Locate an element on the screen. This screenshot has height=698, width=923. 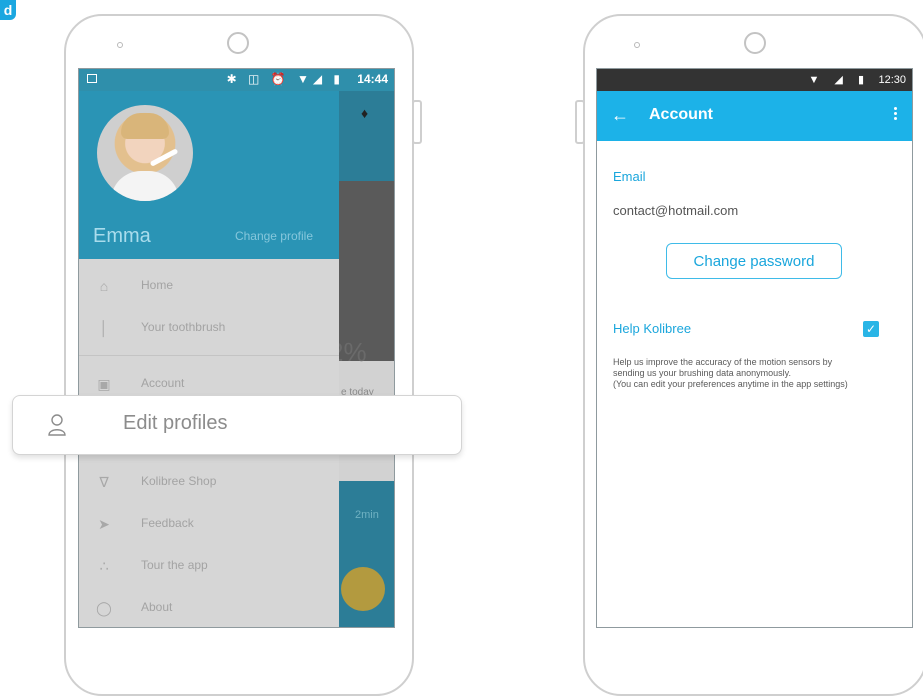
status-time: 14:44 is located at coordinates (372, 79).